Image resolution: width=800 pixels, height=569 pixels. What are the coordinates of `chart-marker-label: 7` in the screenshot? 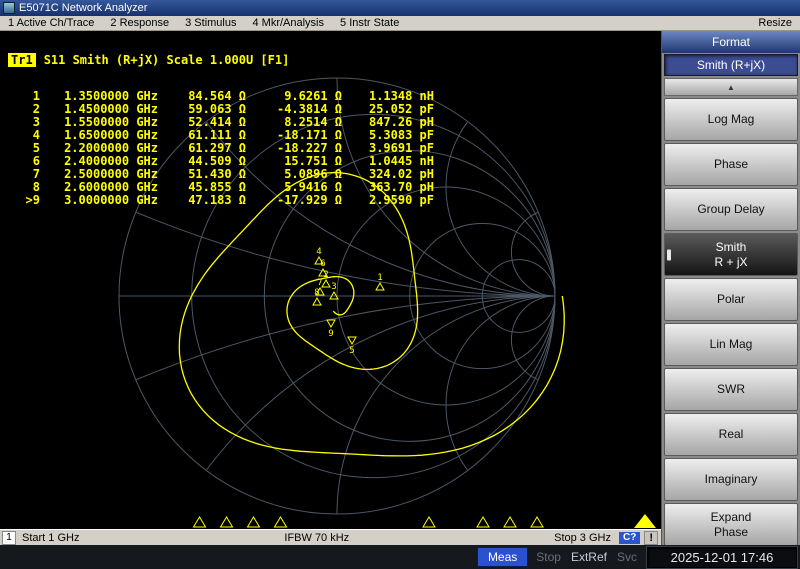 It's located at (319, 283).